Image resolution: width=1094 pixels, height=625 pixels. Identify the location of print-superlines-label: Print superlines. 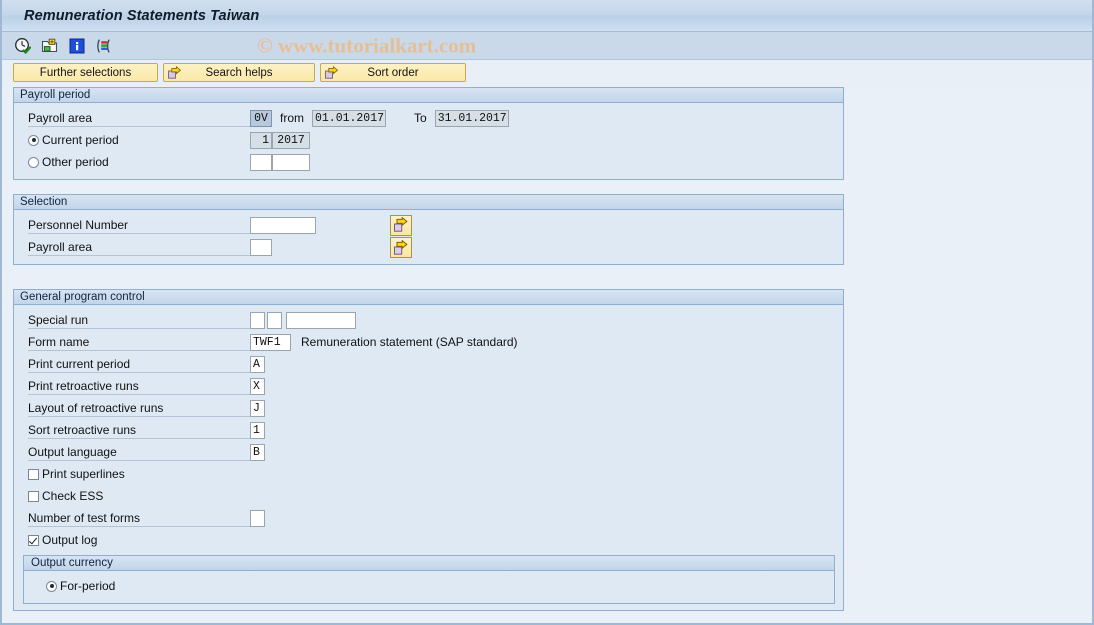
(83, 474).